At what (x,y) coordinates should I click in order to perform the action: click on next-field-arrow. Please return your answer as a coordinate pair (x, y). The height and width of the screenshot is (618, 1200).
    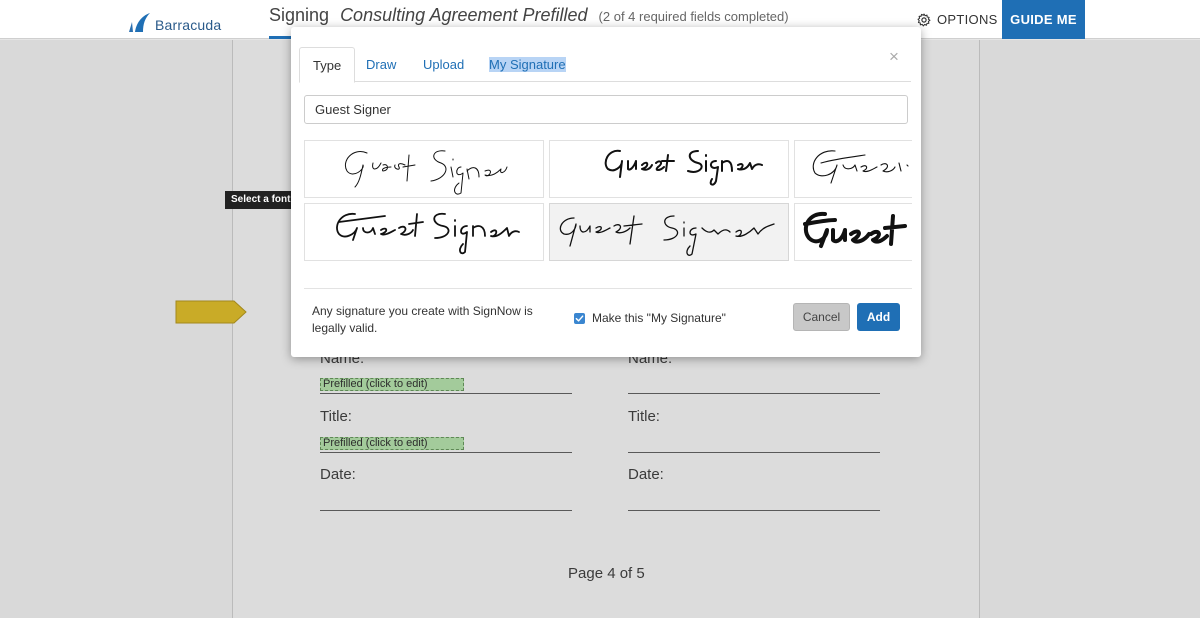
    Looking at the image, I should click on (211, 314).